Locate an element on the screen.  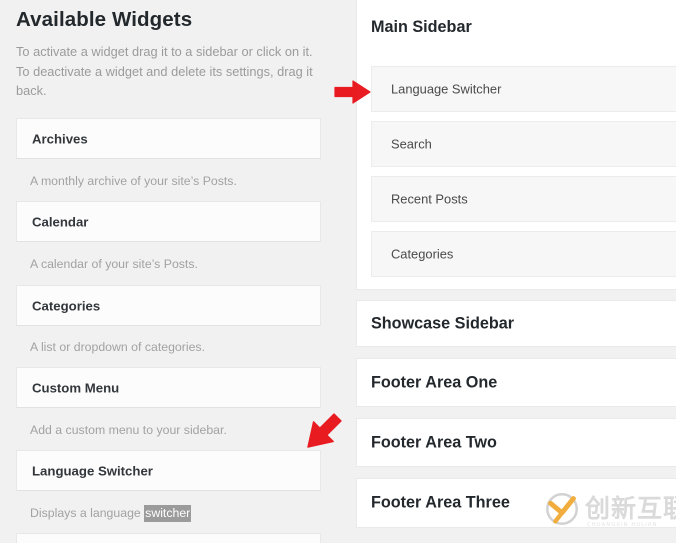
sidebar-panel-footer-area-one: Footer Area One is located at coordinates (516, 382).